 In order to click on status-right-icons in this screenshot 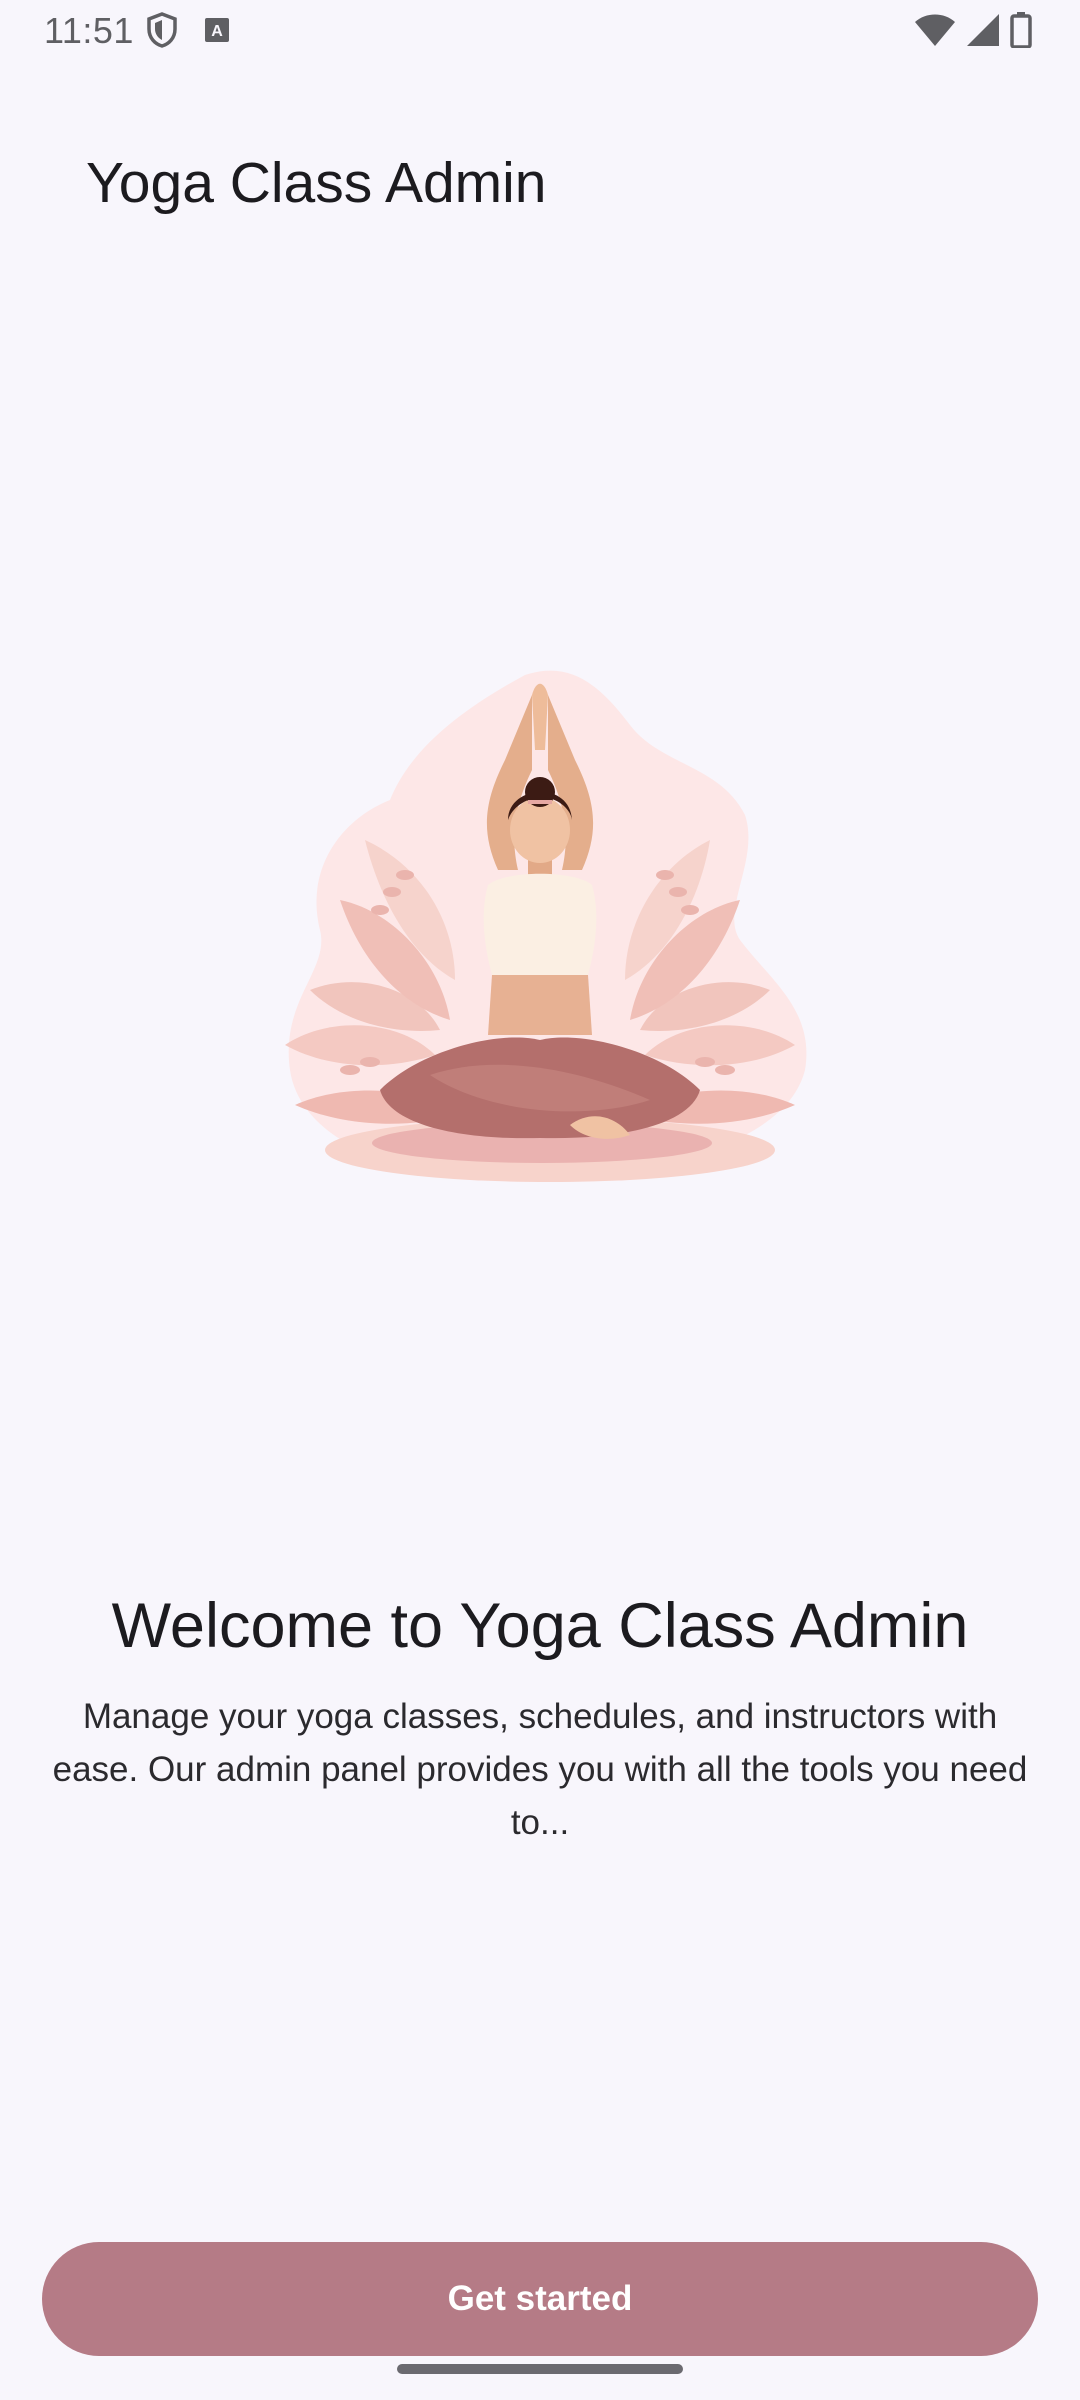, I will do `click(973, 32)`.